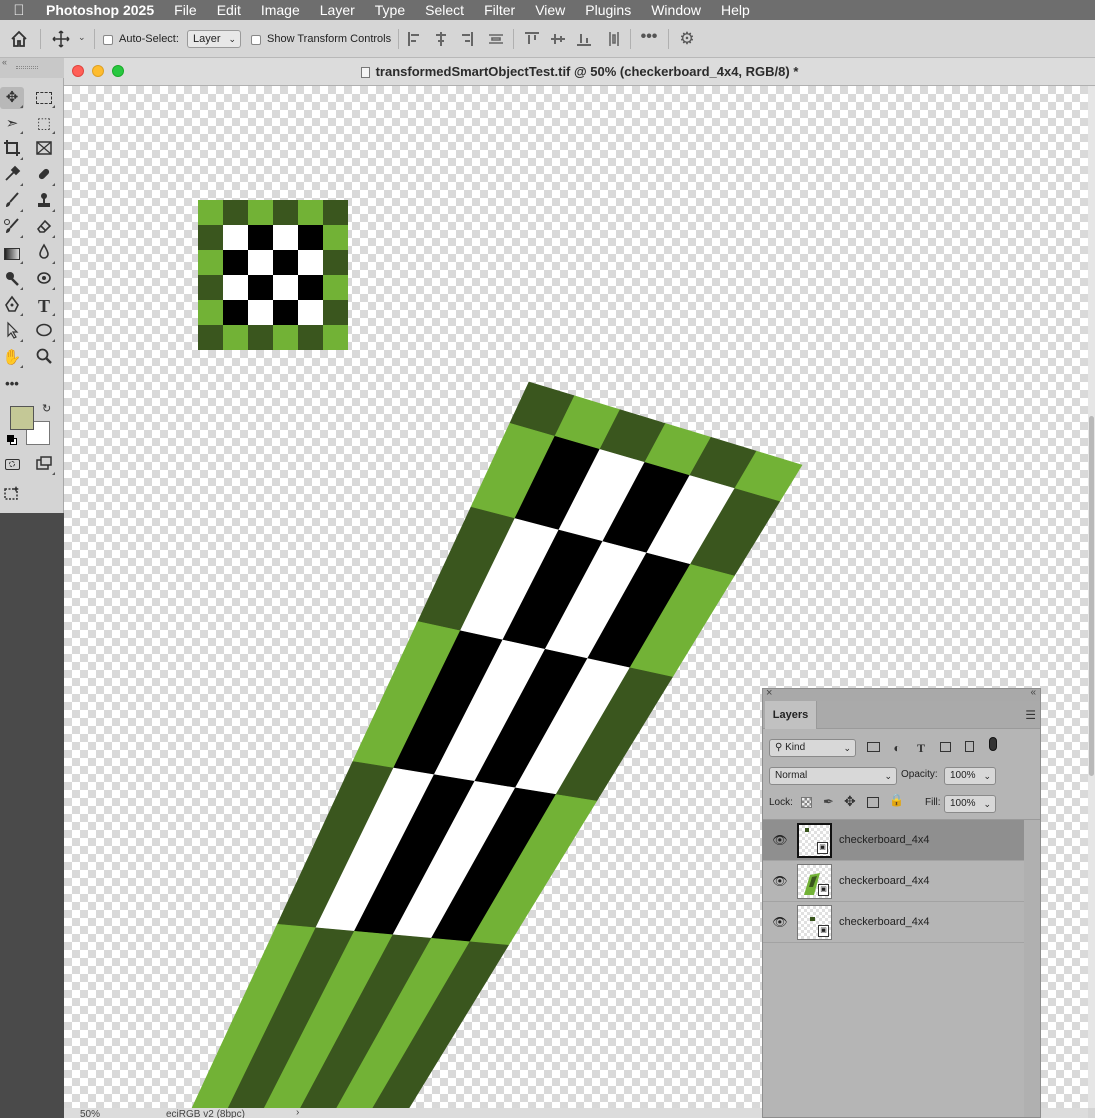  What do you see at coordinates (82, 37) in the screenshot?
I see `preset-chevron-down-icon: ⌄` at bounding box center [82, 37].